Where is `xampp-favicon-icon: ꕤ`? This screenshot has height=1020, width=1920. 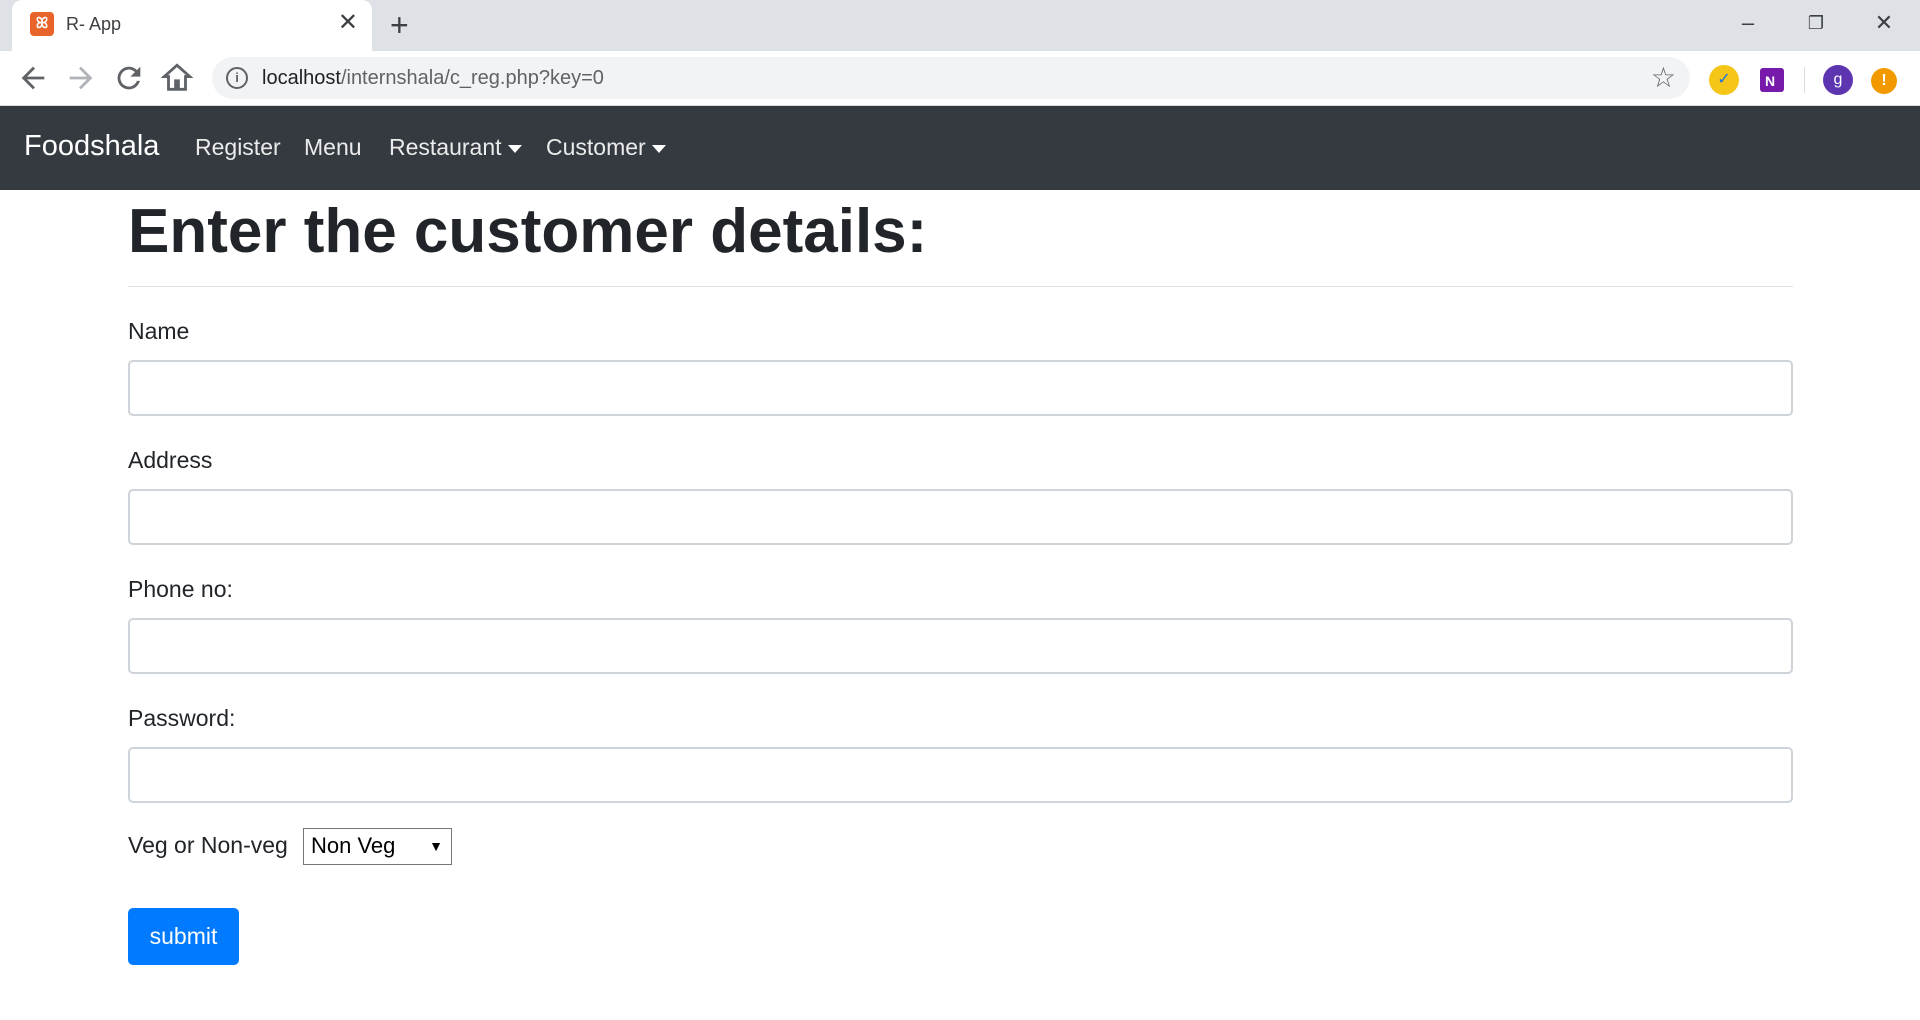
xampp-favicon-icon: ꕤ is located at coordinates (42, 24).